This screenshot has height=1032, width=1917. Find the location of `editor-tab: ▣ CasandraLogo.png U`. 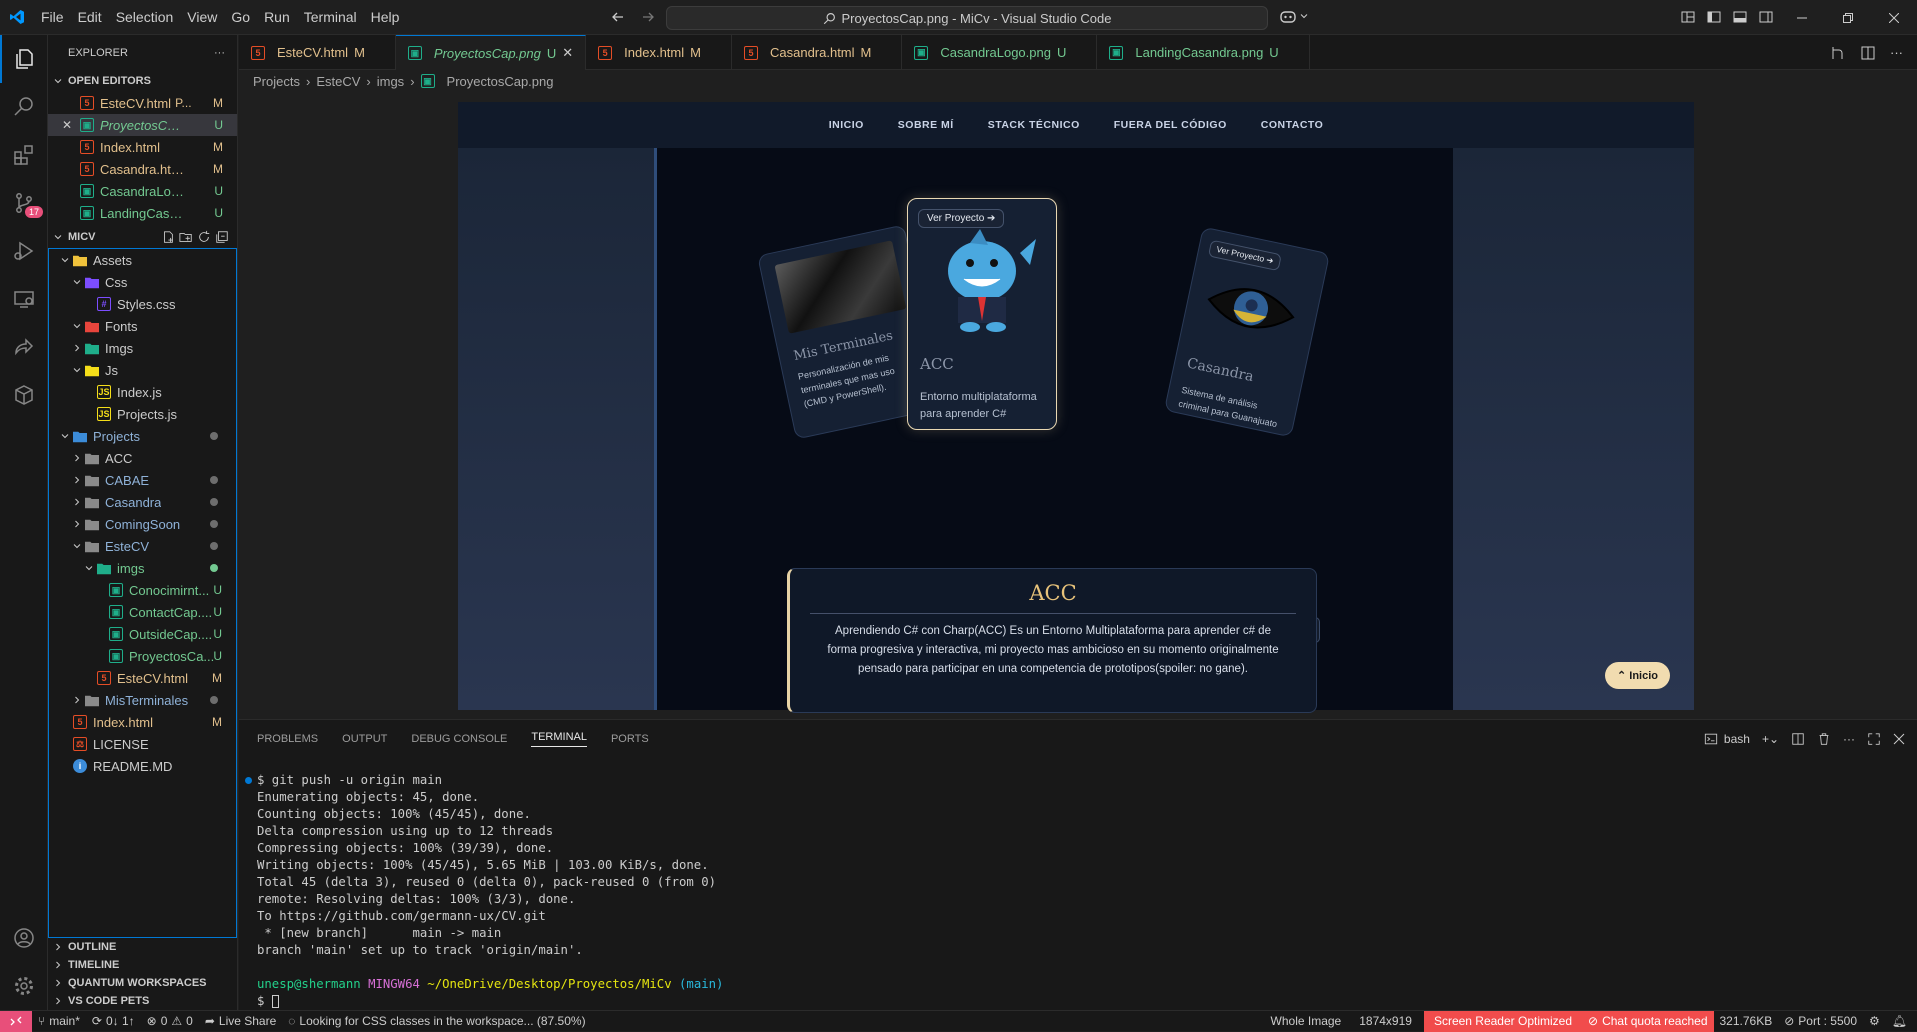

editor-tab: ▣ CasandraLogo.png U is located at coordinates (1000, 52).